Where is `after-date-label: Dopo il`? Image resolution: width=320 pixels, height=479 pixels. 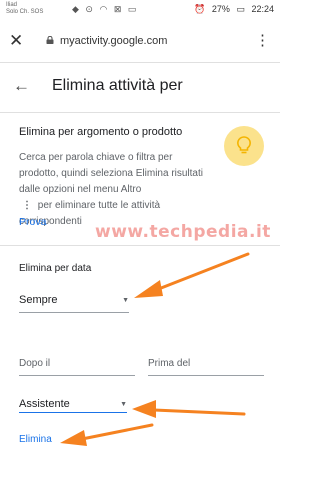
after-date-label: Dopo il is located at coordinates (35, 363).